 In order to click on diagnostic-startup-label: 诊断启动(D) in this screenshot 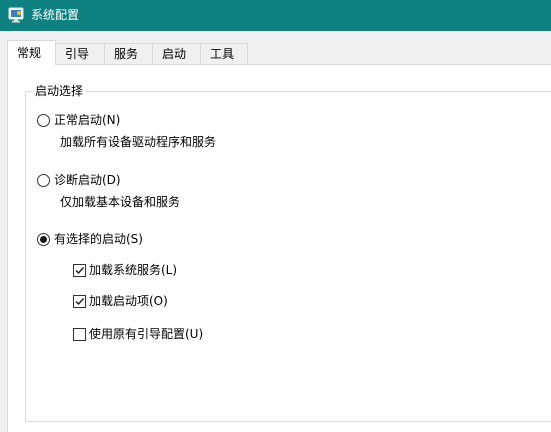, I will do `click(87, 180)`.